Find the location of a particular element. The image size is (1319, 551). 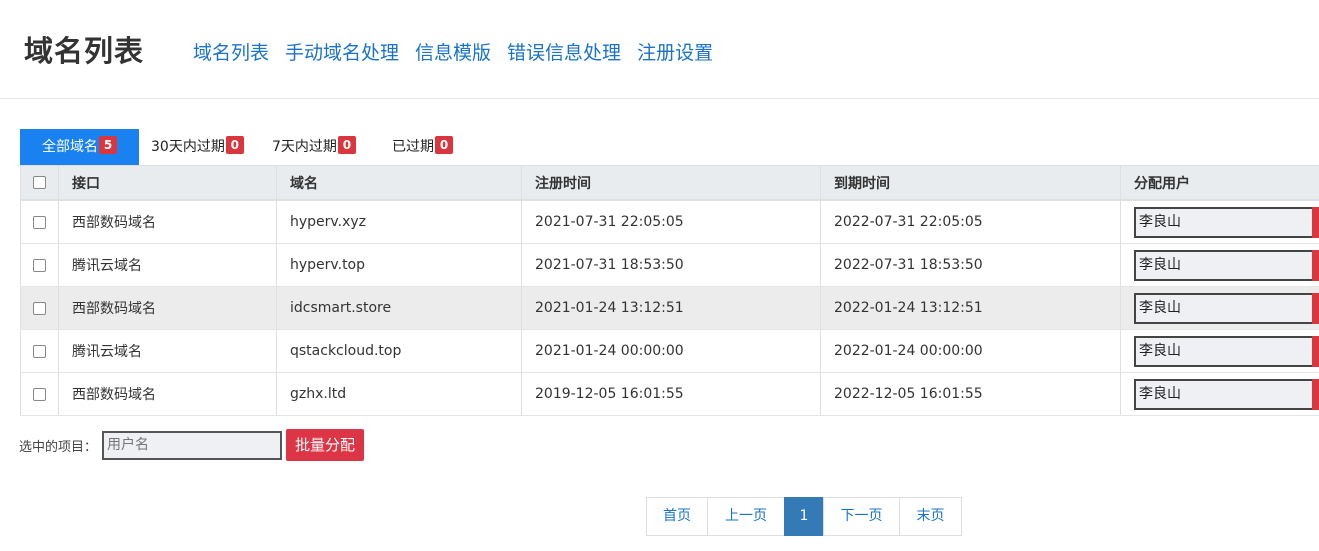

domain-cell: gzhx.ltd is located at coordinates (398, 394).